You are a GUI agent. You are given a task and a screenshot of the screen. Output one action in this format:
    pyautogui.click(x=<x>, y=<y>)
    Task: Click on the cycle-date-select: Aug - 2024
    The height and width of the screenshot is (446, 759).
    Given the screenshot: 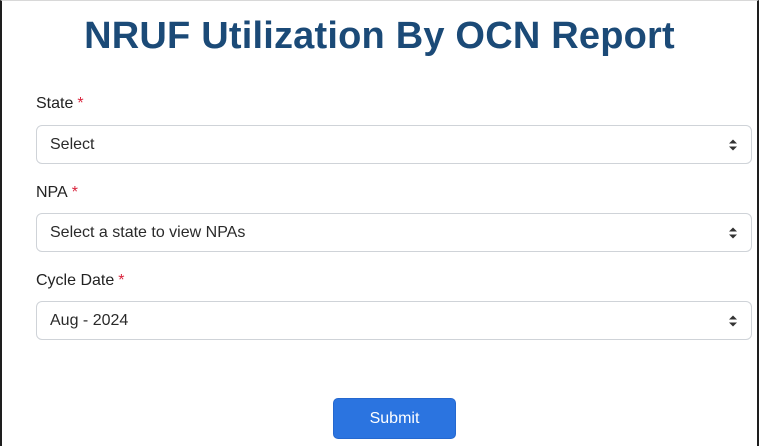 What is the action you would take?
    pyautogui.click(x=394, y=320)
    